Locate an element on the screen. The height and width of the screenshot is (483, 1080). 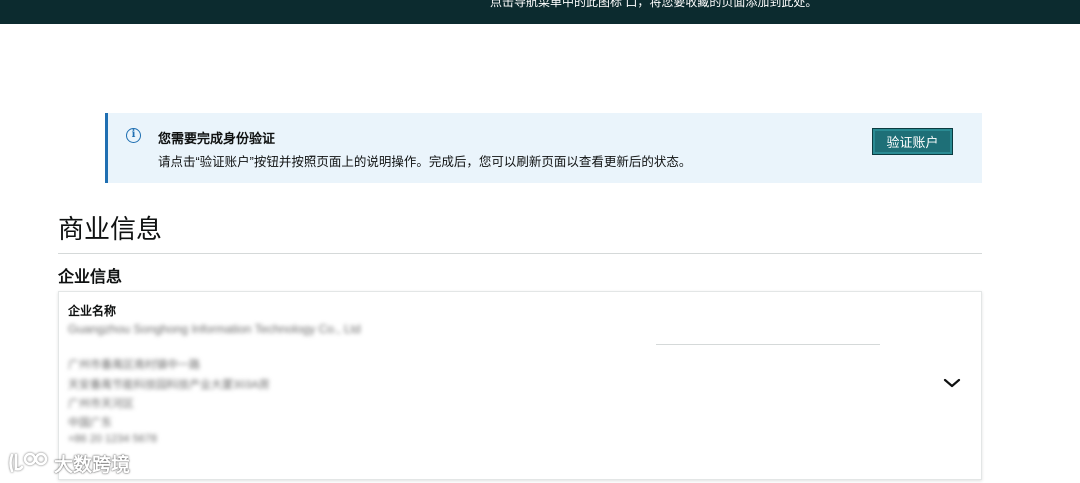
company-name-label: 企业名称 is located at coordinates (92, 311).